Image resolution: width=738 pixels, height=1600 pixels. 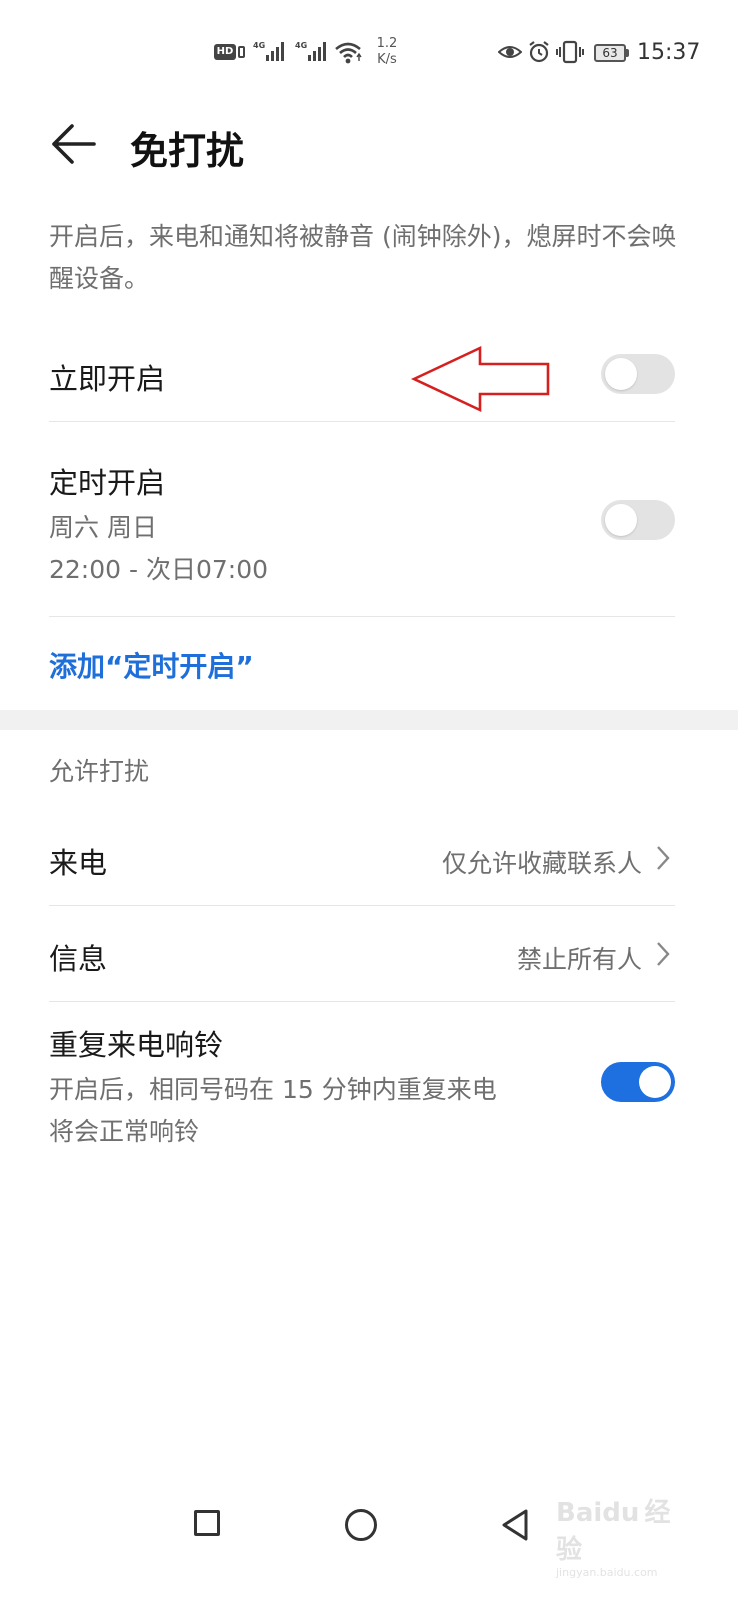 I want to click on calls-label: 来电, so click(x=78, y=863).